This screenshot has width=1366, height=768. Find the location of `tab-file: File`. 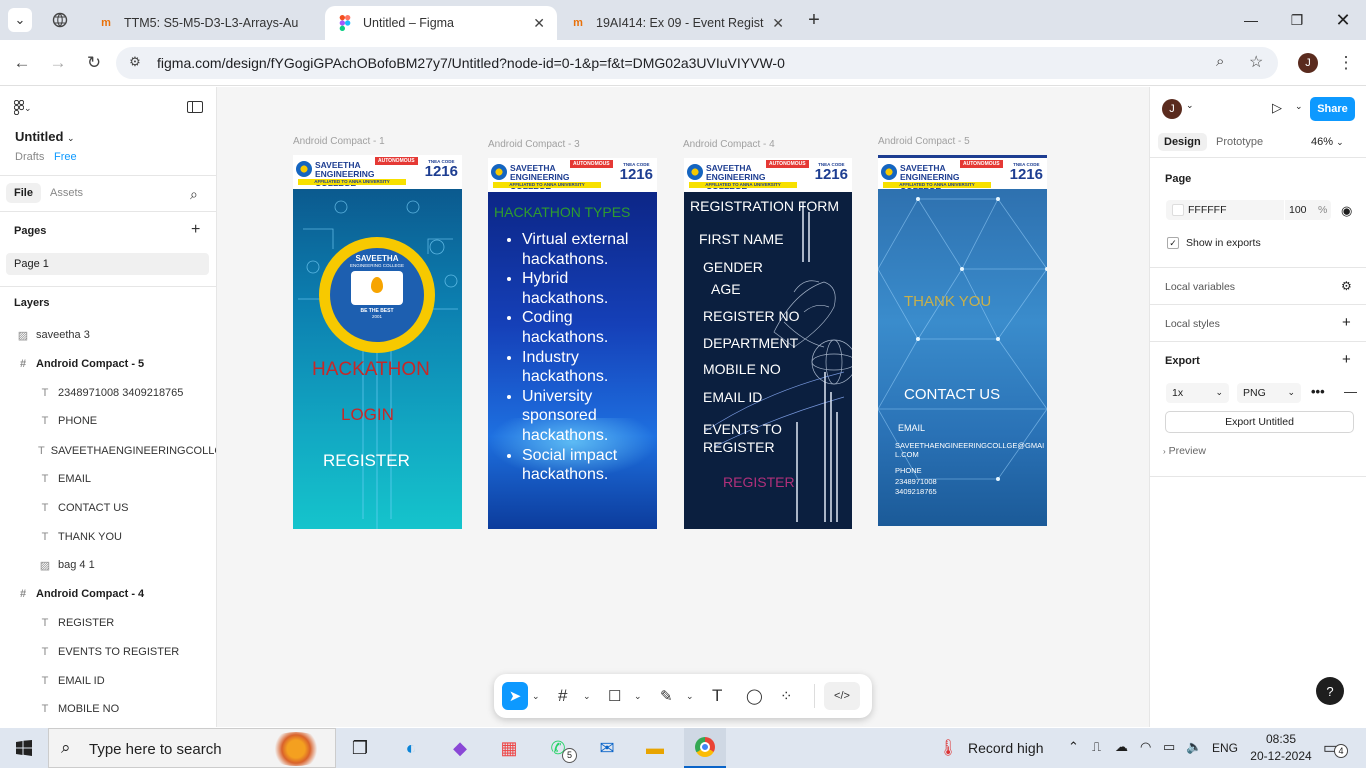

tab-file: File is located at coordinates (23, 193).